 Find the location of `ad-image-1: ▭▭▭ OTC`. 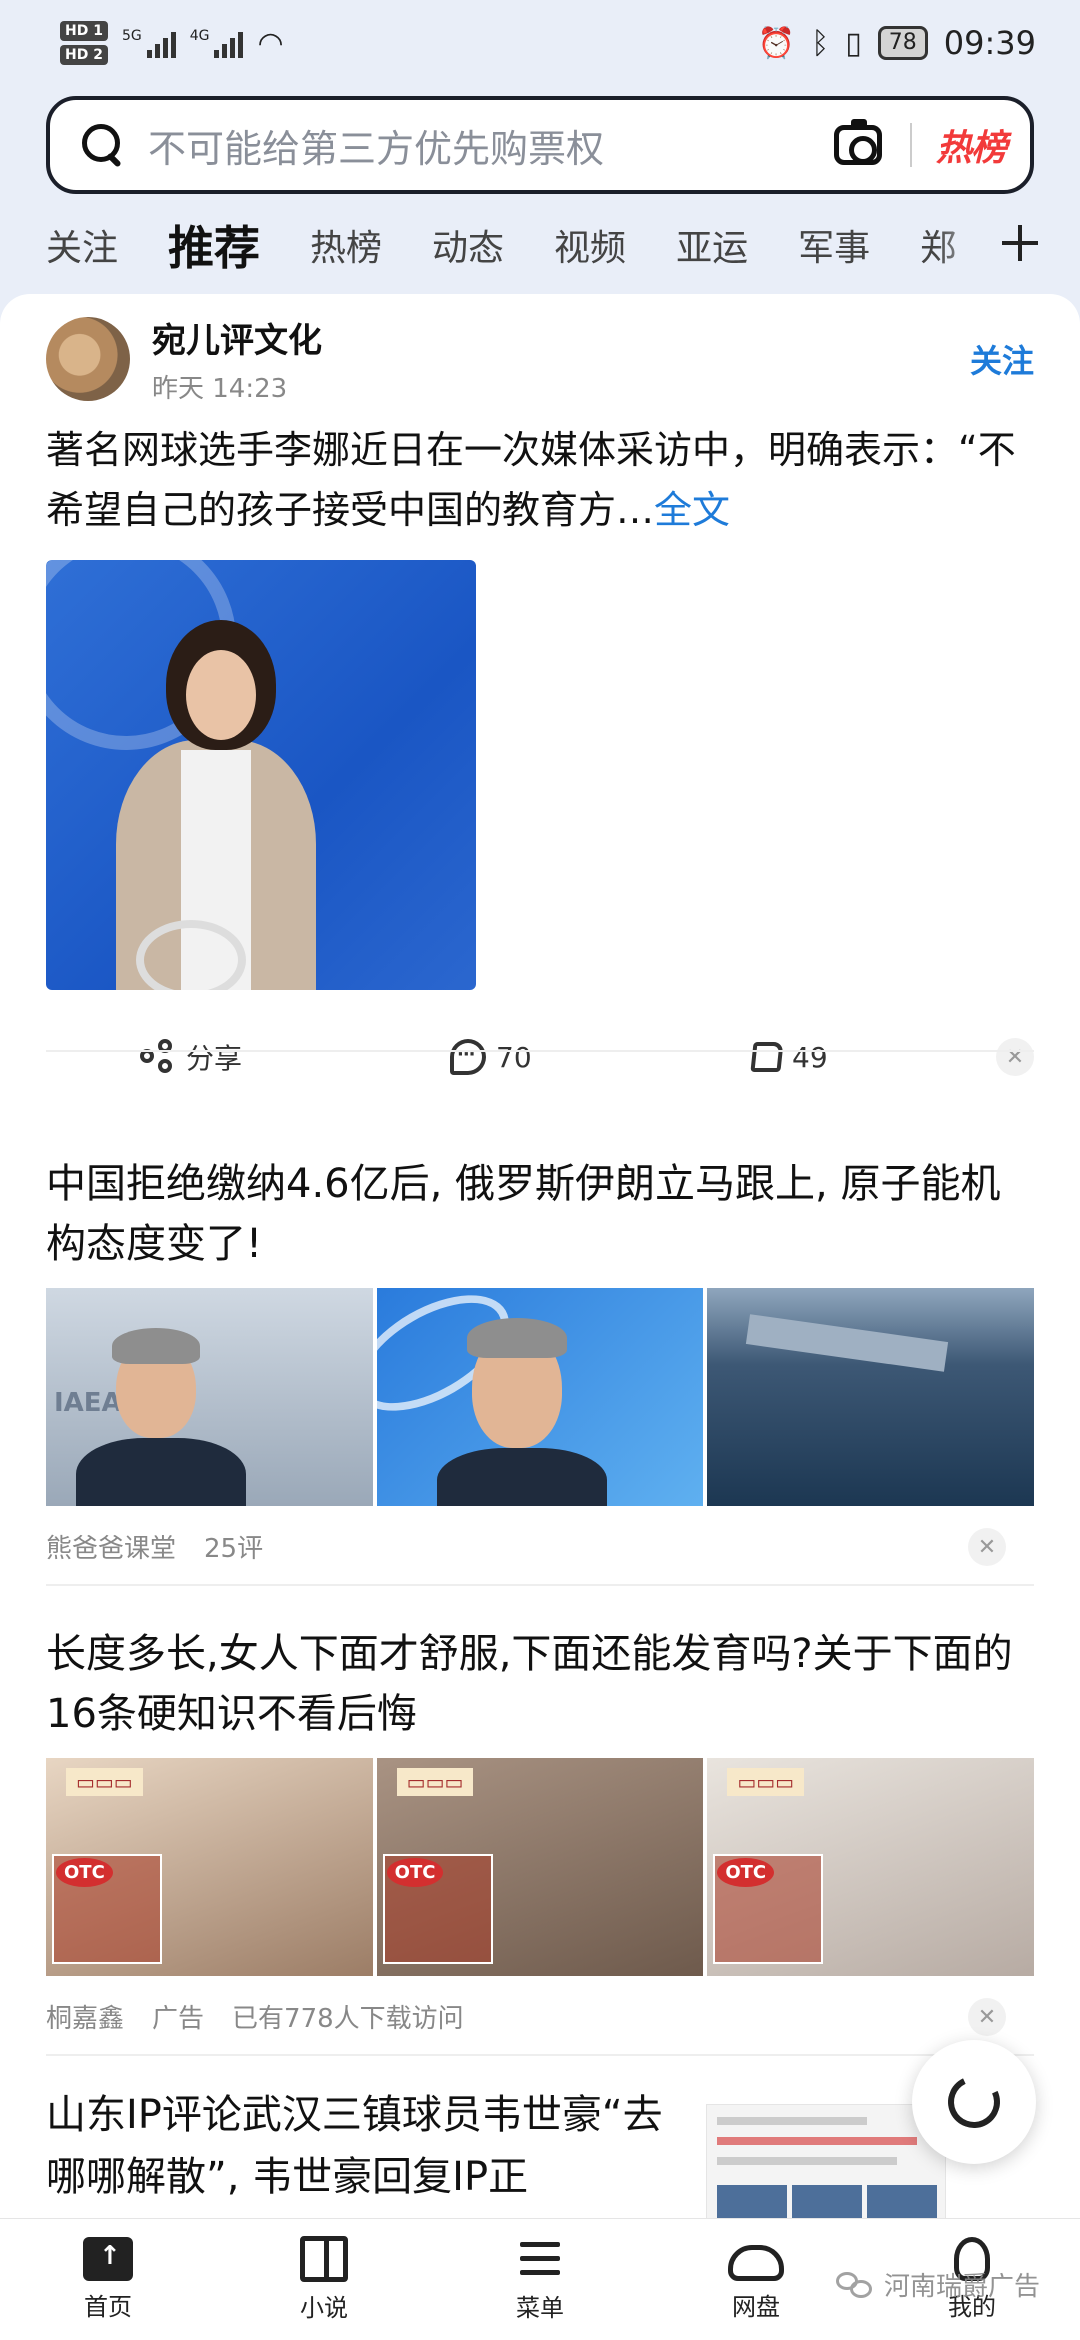

ad-image-1: ▭▭▭ OTC is located at coordinates (209, 1867).